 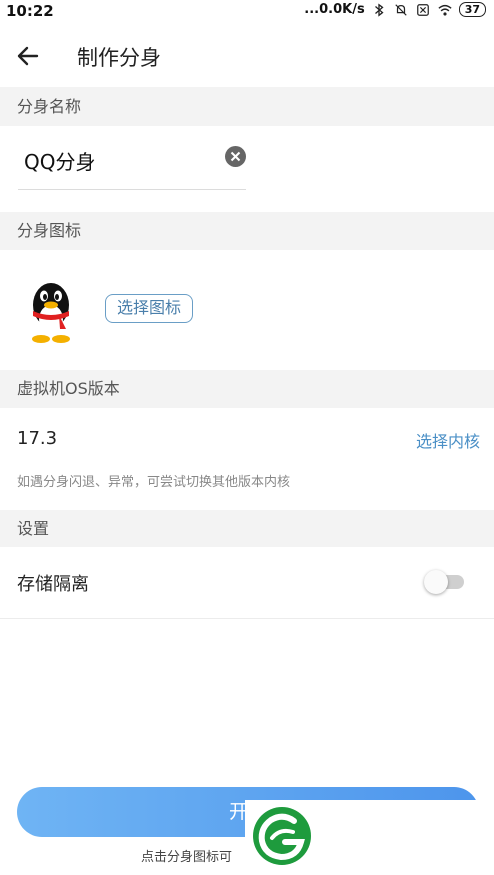 I want to click on section-header-os: 虚拟机OS版本, so click(x=247, y=389).